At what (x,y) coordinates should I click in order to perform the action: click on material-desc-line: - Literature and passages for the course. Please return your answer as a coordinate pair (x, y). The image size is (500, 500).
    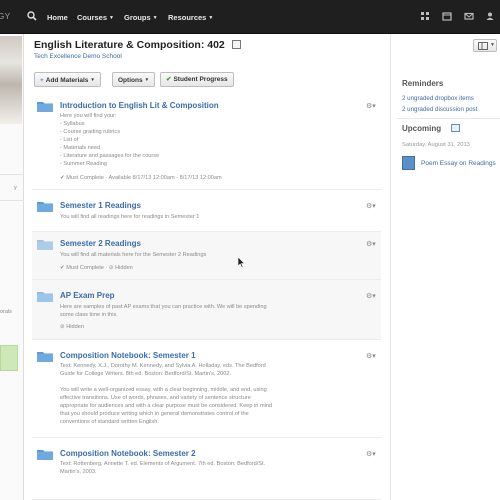
    Looking at the image, I should click on (110, 156).